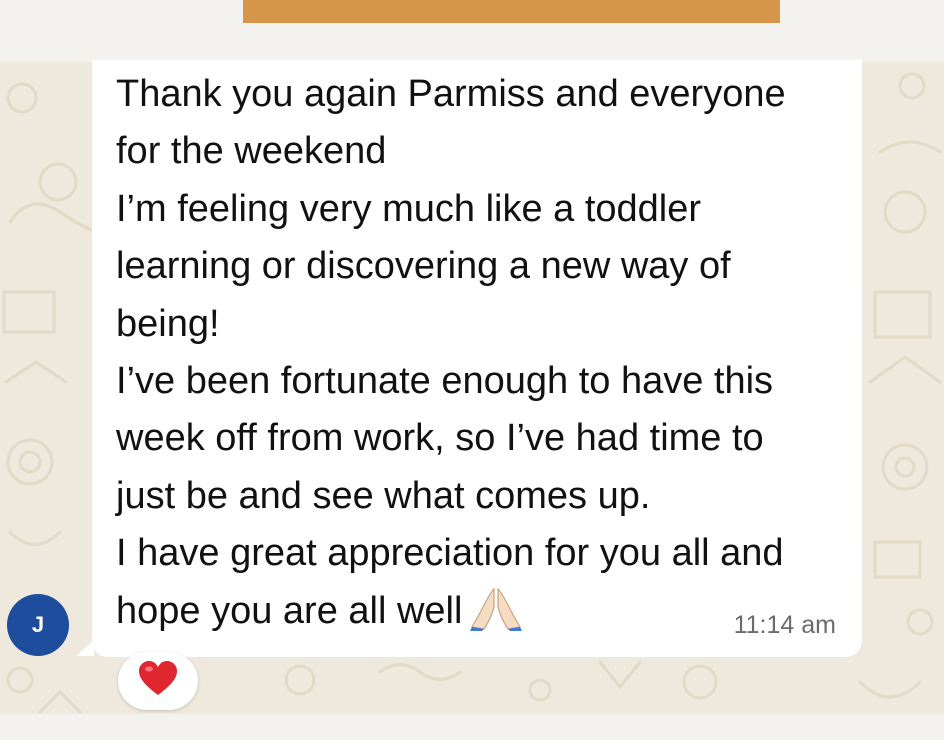  Describe the element at coordinates (289, 610) in the screenshot. I see `message-line-last-text: hope you are all well` at that location.